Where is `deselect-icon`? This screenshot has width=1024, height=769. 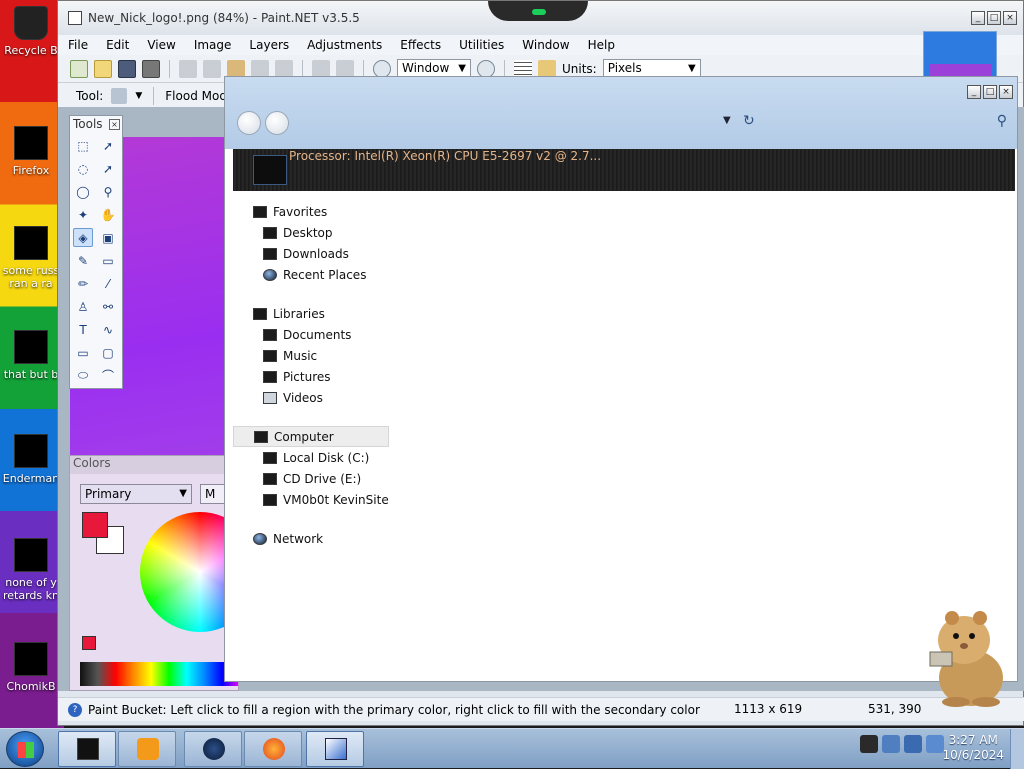 deselect-icon is located at coordinates (284, 68).